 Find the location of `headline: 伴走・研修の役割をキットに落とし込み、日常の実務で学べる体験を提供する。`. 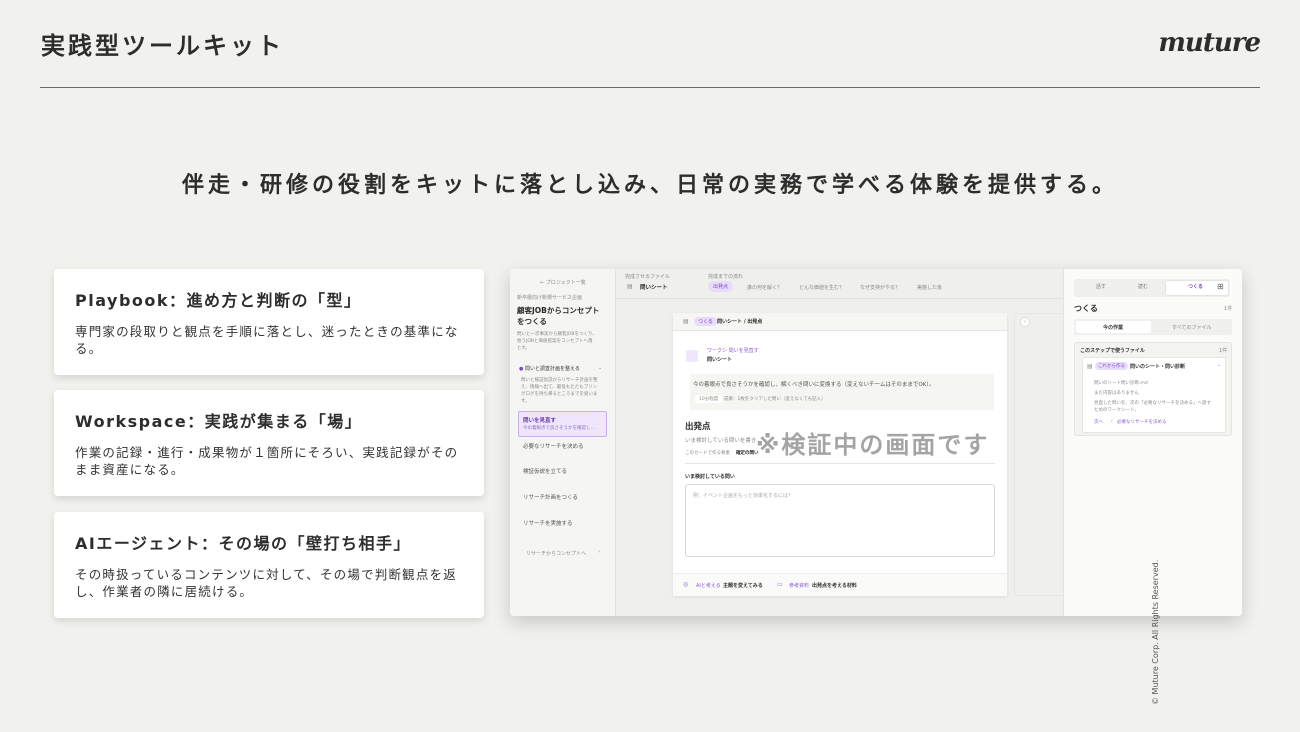

headline: 伴走・研修の役割をキットに落とし込み、日常の実務で学べる体験を提供する。 is located at coordinates (649, 185).